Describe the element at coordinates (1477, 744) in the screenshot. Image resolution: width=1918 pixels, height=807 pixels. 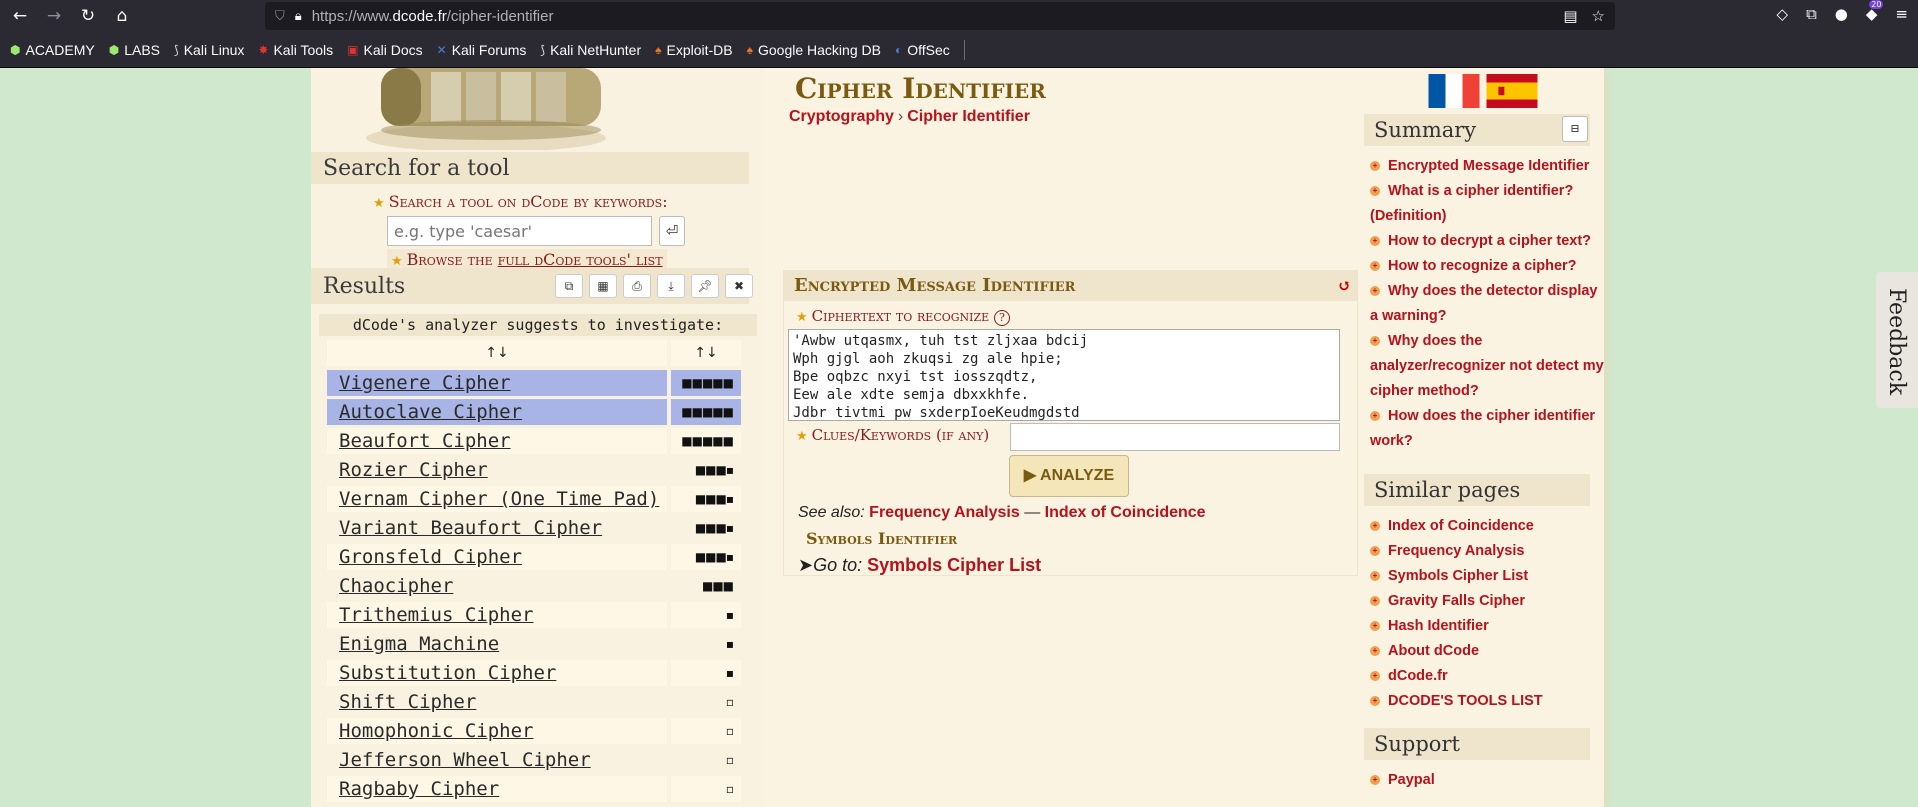
I see `support-heading: Support` at that location.